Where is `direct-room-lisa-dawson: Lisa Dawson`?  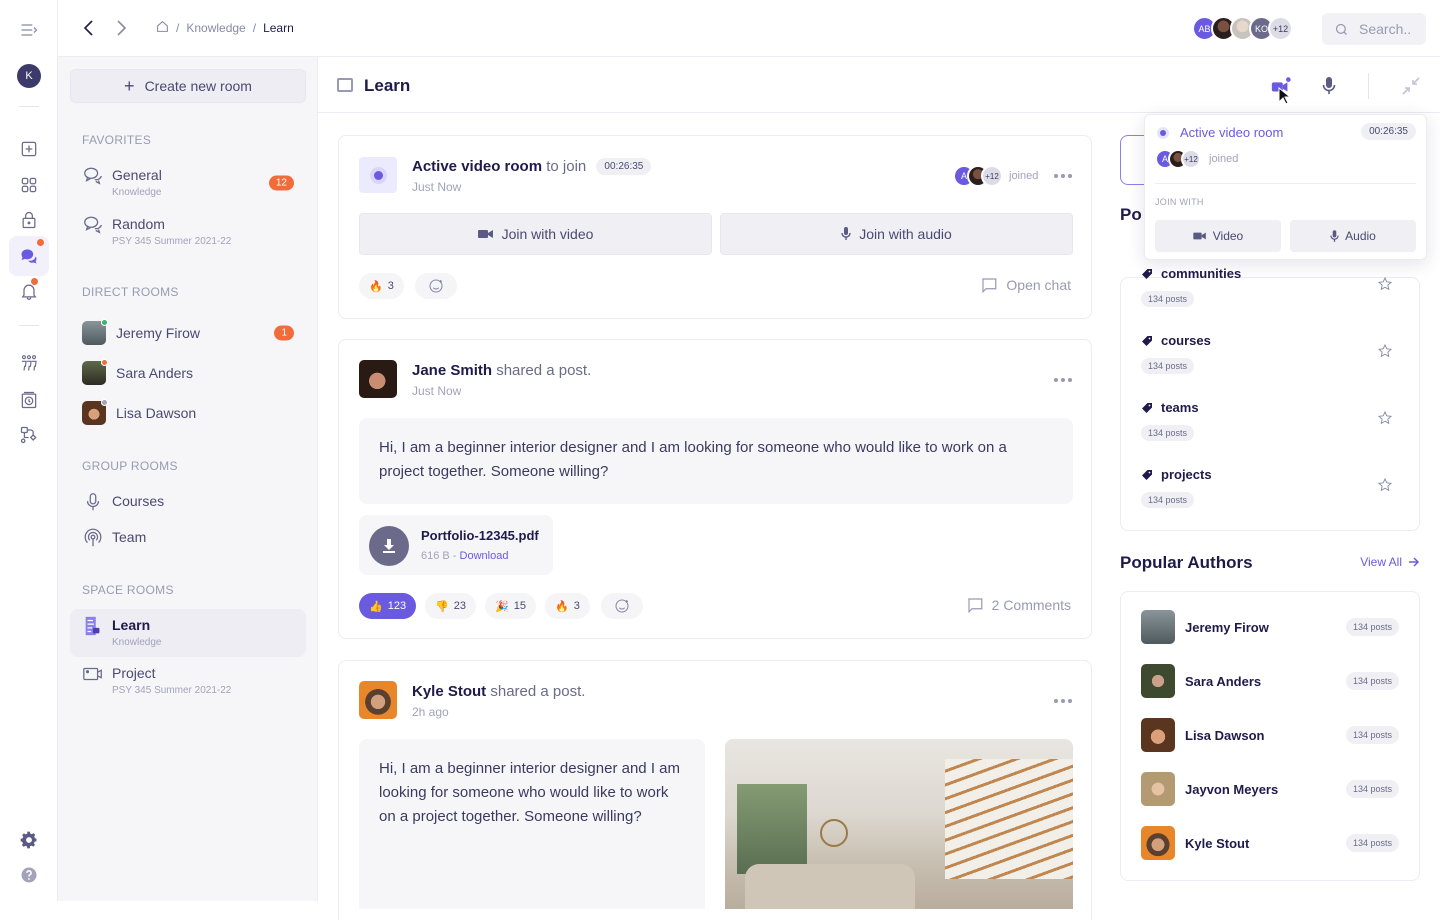 direct-room-lisa-dawson: Lisa Dawson is located at coordinates (188, 412).